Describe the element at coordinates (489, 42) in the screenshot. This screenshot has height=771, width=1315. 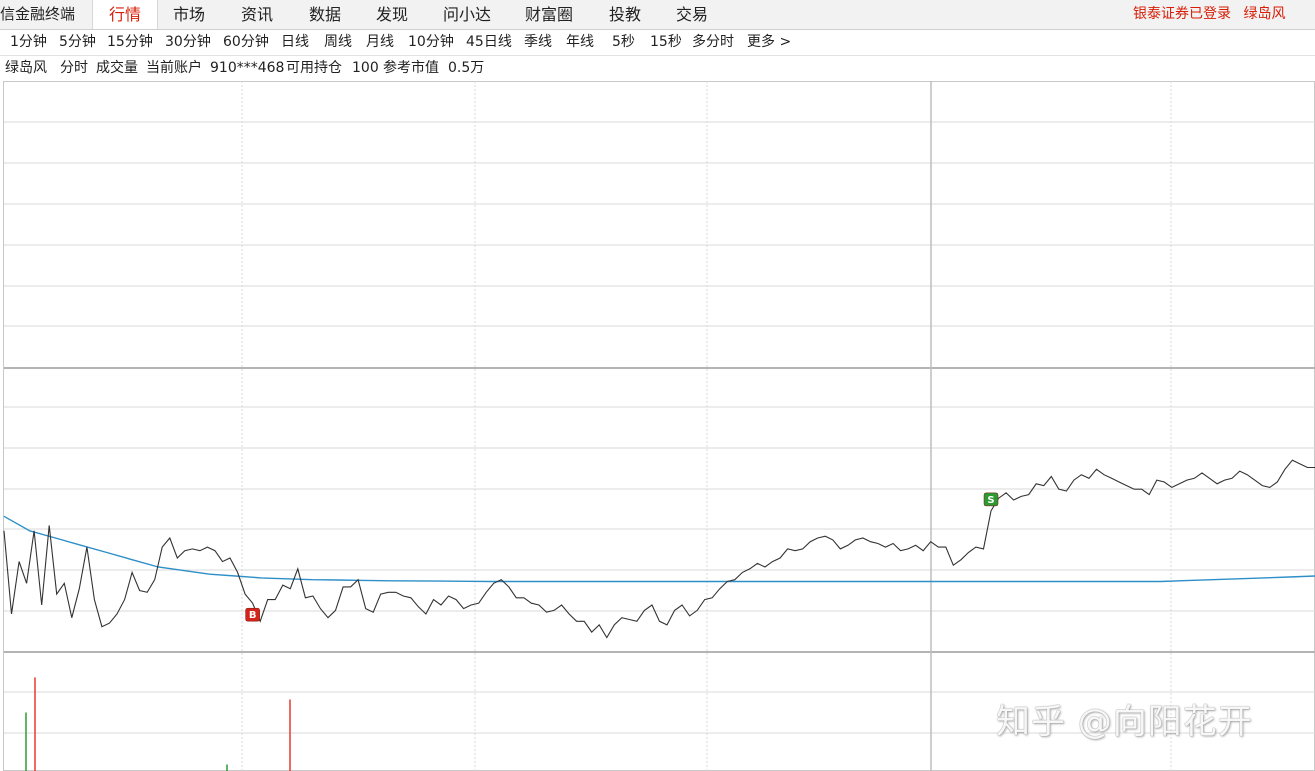
I see `period-option-9: 45日线` at that location.